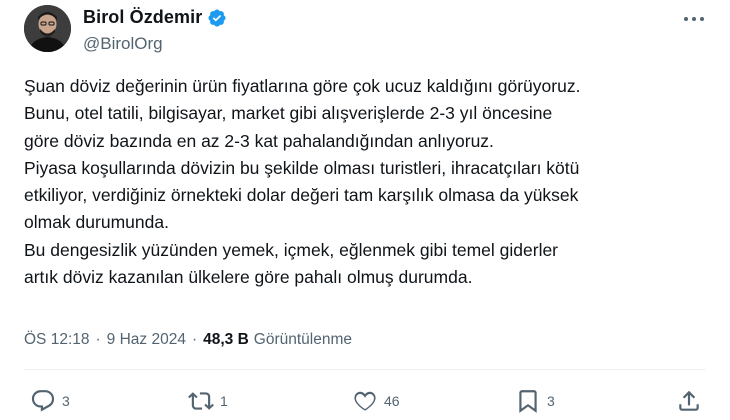 This screenshot has height=420, width=730. Describe the element at coordinates (146, 340) in the screenshot. I see `tweet-date: 9 Haz 2024` at that location.